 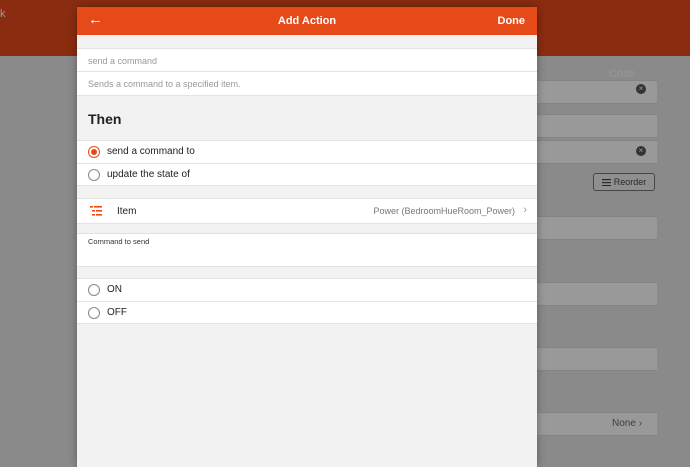 I want to click on modal-navbar: ← Add Action Done, so click(x=307, y=21).